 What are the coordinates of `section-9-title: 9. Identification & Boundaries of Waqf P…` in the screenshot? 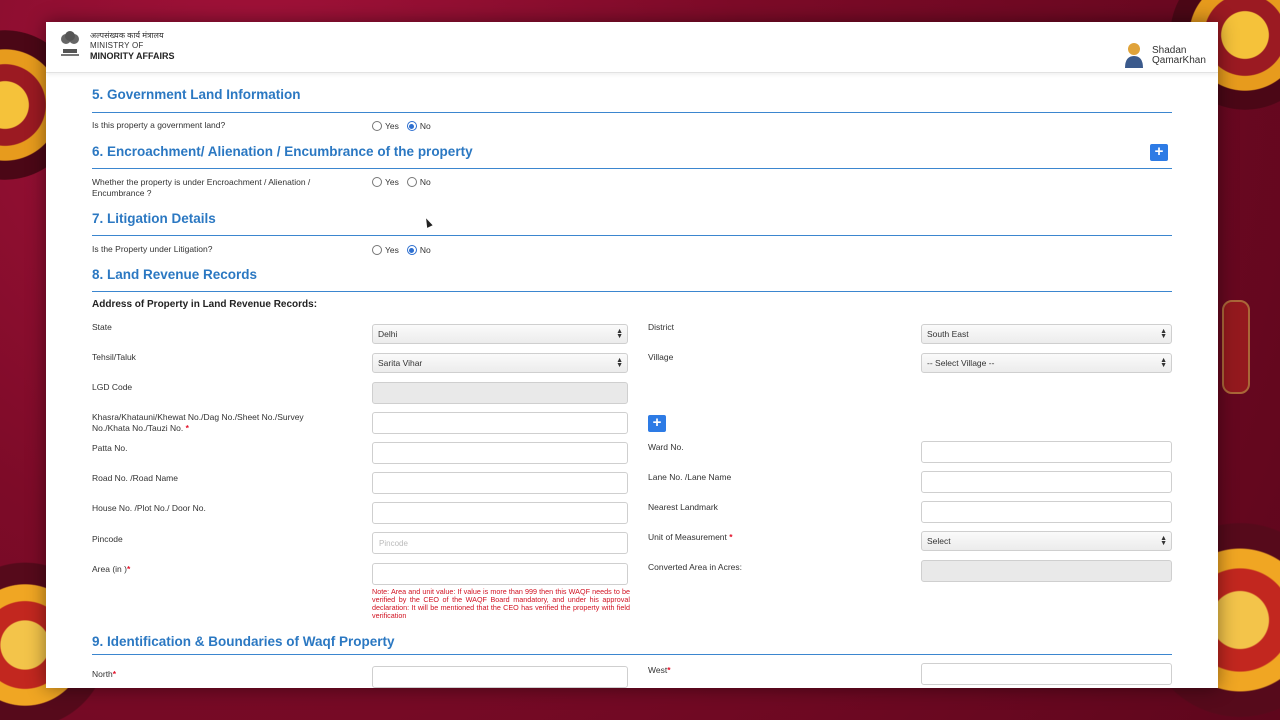 It's located at (243, 641).